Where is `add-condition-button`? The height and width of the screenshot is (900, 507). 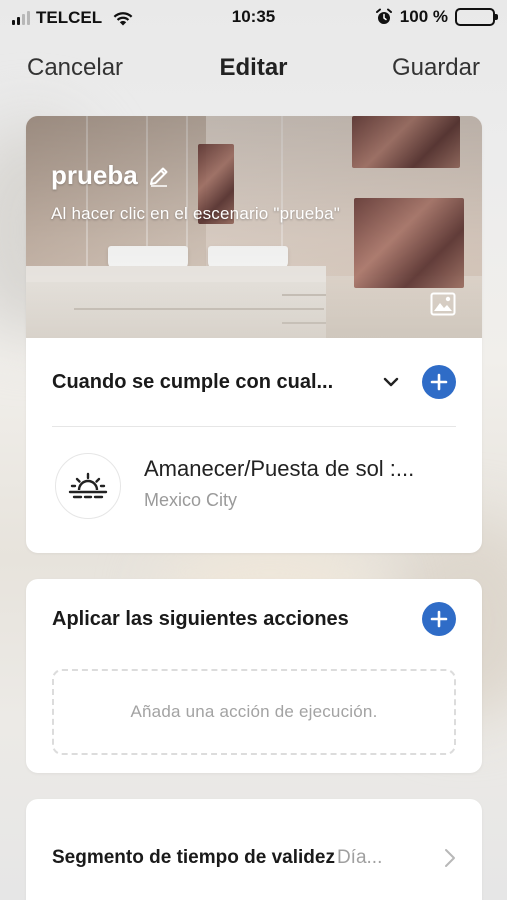
add-condition-button is located at coordinates (439, 382).